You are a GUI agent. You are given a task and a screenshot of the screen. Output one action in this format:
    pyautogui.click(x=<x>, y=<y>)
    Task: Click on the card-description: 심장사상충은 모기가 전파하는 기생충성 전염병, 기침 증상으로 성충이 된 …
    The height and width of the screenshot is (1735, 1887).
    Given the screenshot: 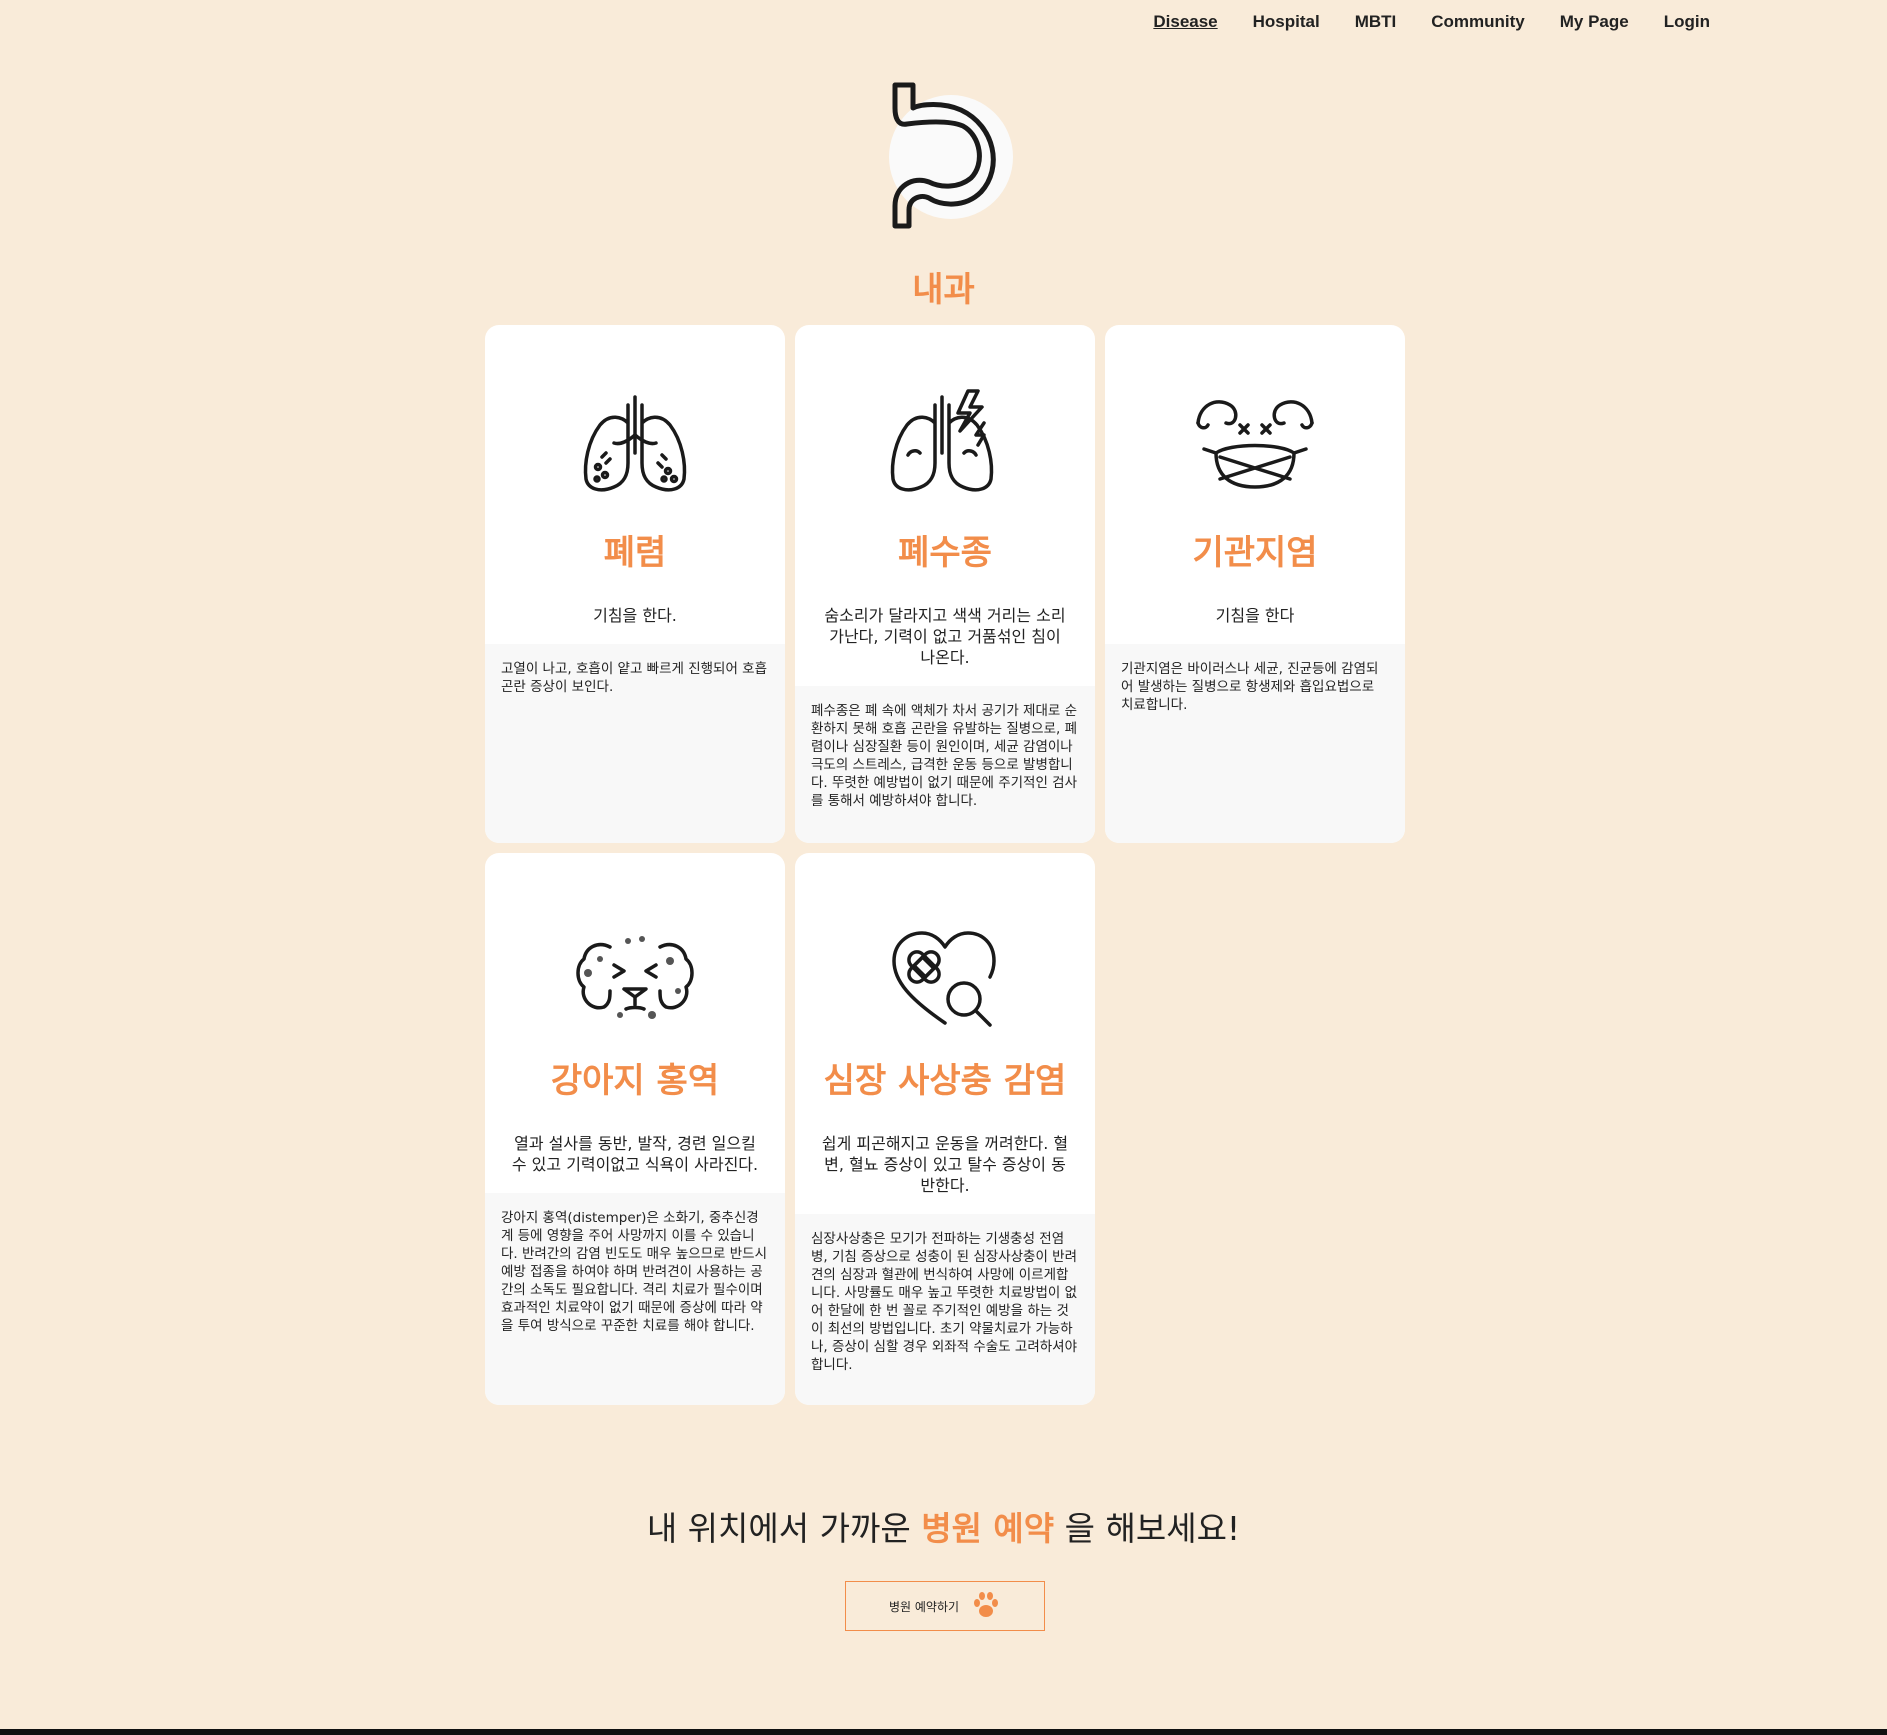 What is the action you would take?
    pyautogui.click(x=945, y=1309)
    